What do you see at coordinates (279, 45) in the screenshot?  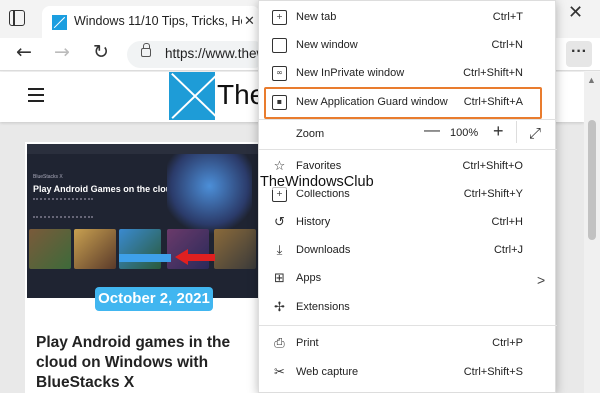 I see `new-window-icon` at bounding box center [279, 45].